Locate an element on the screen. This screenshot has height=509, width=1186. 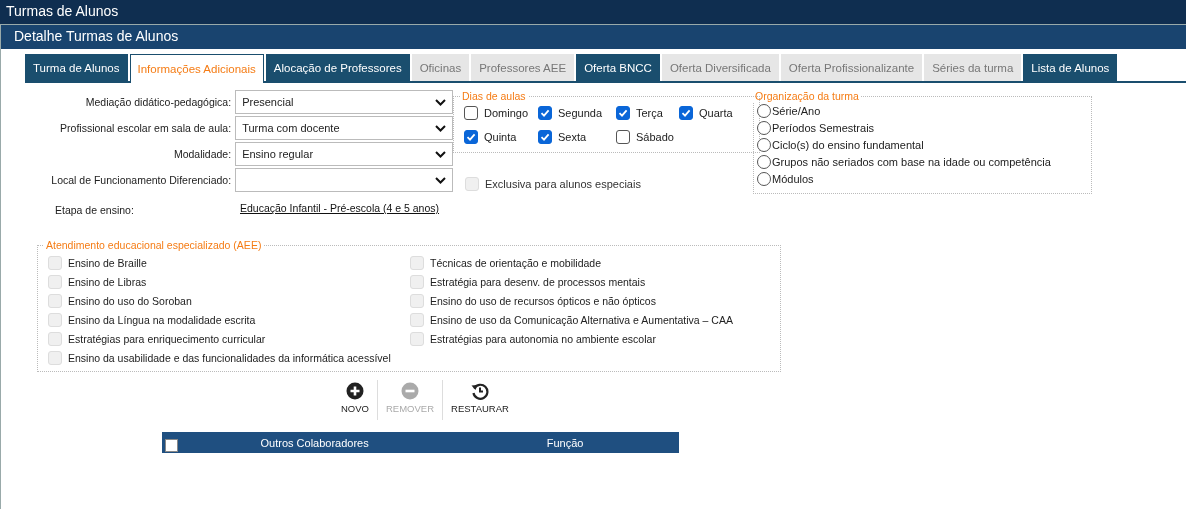
field-label: Profissional escolar em sala de aula: is located at coordinates (146, 128).